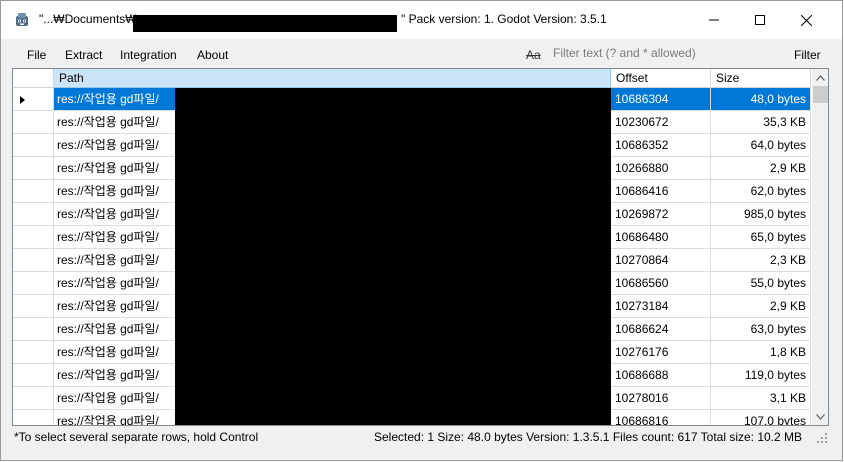 The image size is (844, 462). What do you see at coordinates (504, 19) in the screenshot?
I see `window-title-suffix: " Pack version: 1. Godot Version: 3.5.1` at bounding box center [504, 19].